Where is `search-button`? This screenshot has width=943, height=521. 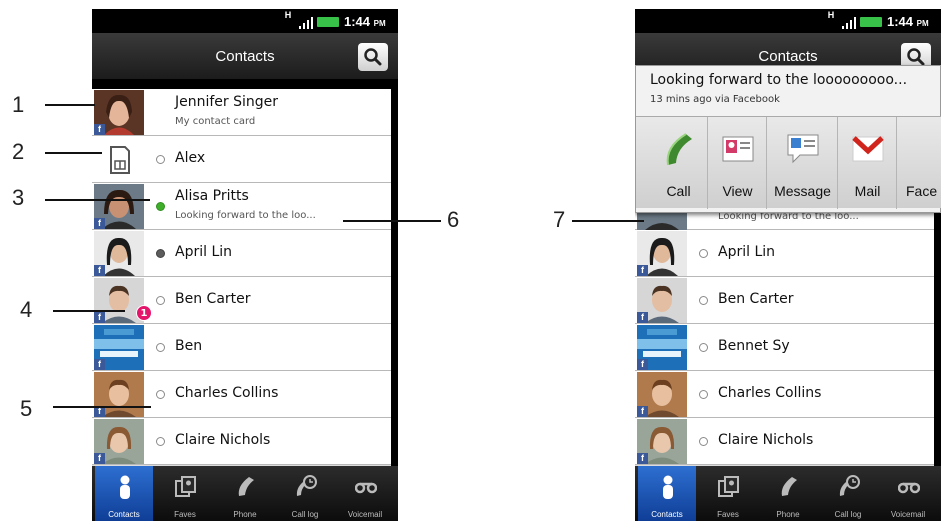
search-button is located at coordinates (373, 57).